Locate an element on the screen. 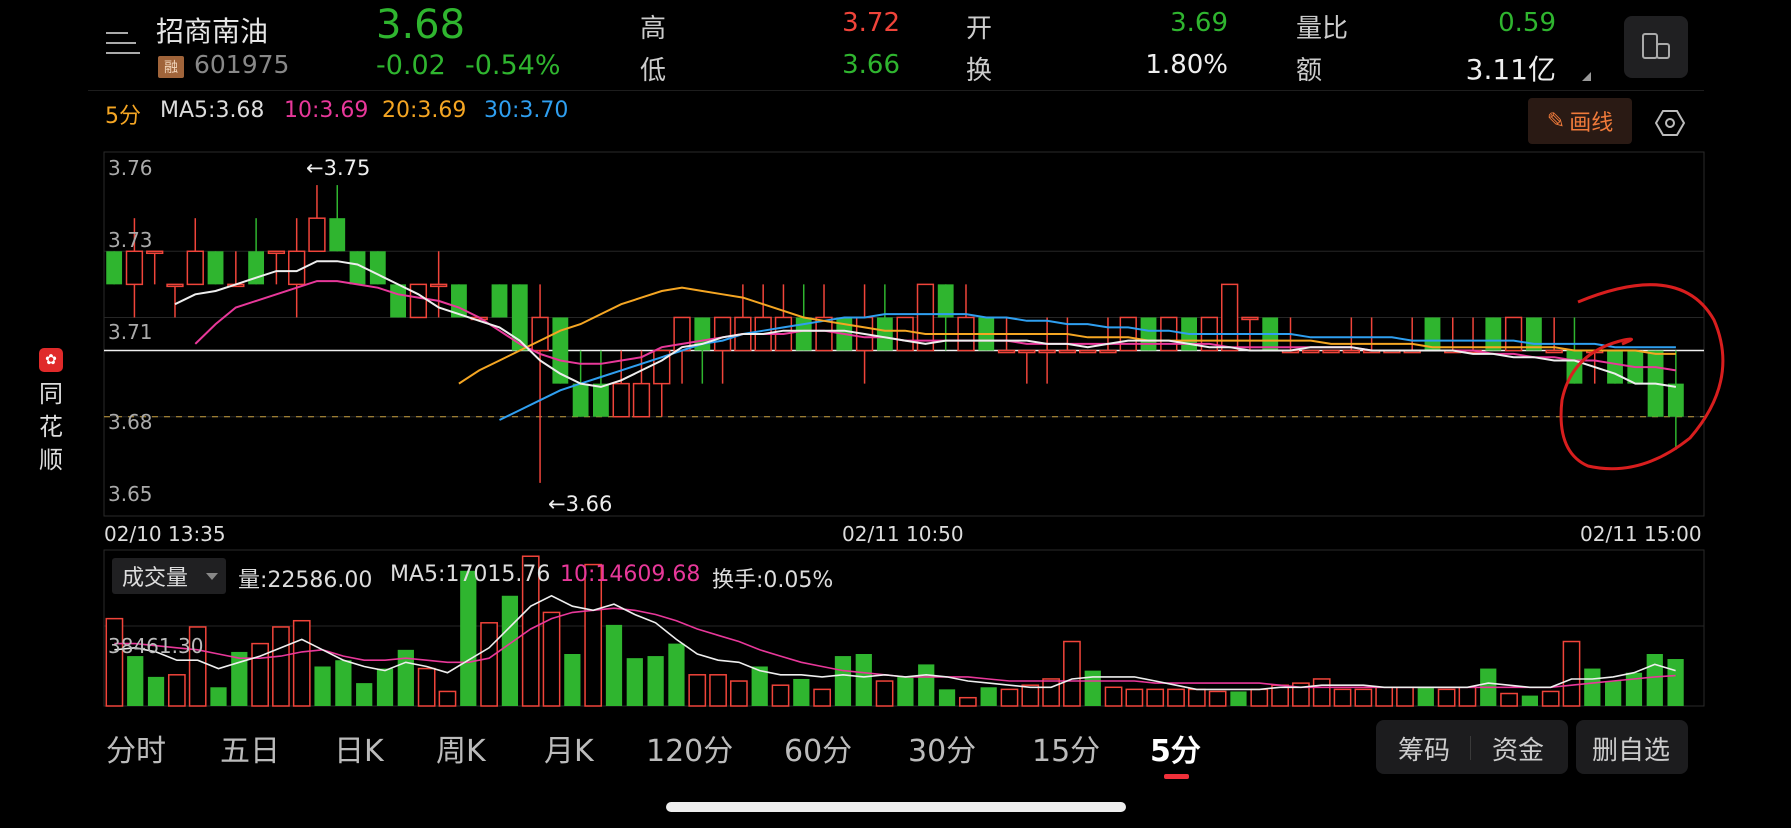  tab-monthly-k: 月K is located at coordinates (569, 748).